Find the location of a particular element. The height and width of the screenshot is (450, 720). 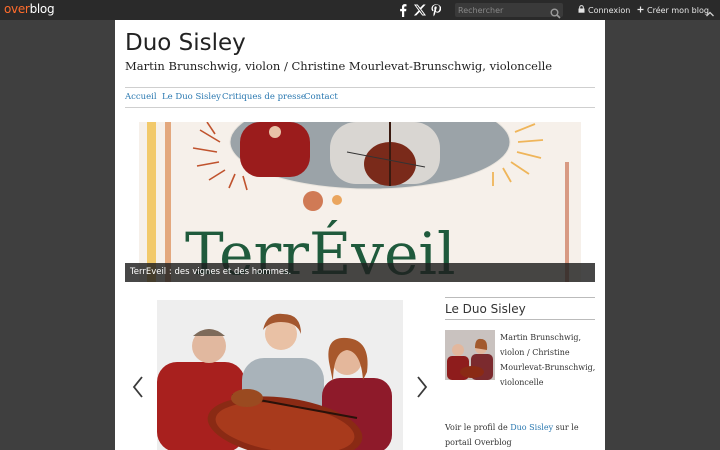

logo-blog-text: blog is located at coordinates (42, 9).